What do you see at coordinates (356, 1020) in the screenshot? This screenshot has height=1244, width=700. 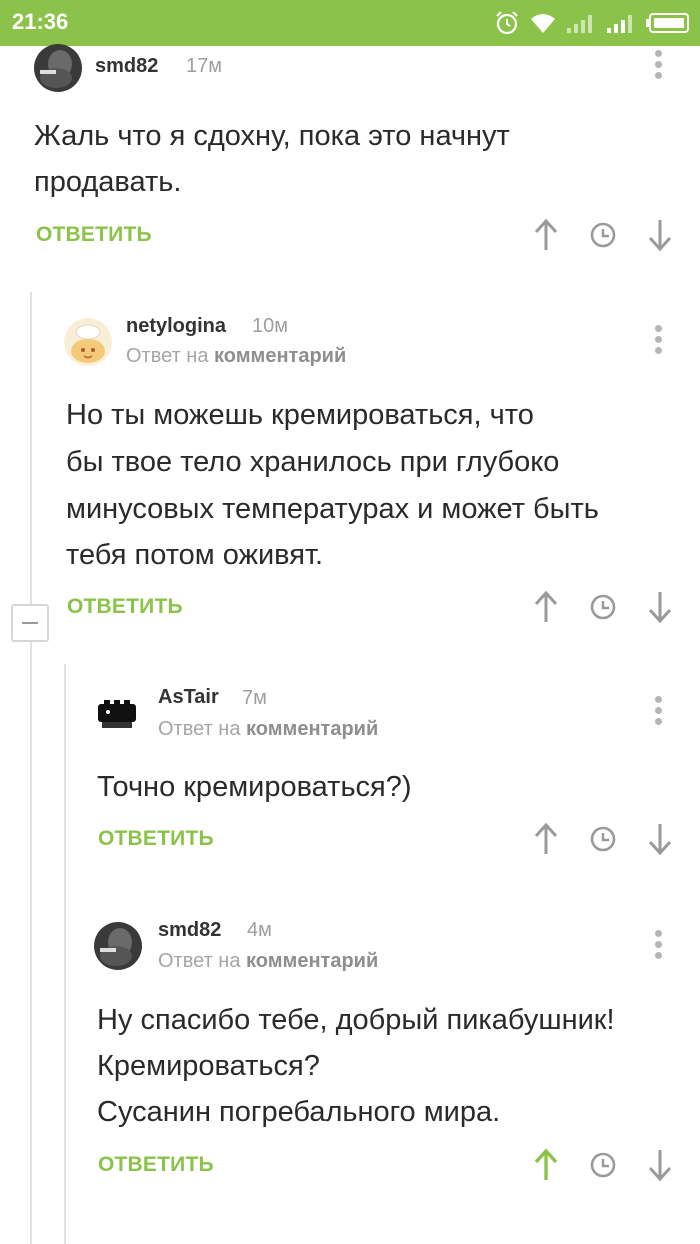 I see `comment-text-line: Ну спасибо тебе, добрый пикабушник!` at bounding box center [356, 1020].